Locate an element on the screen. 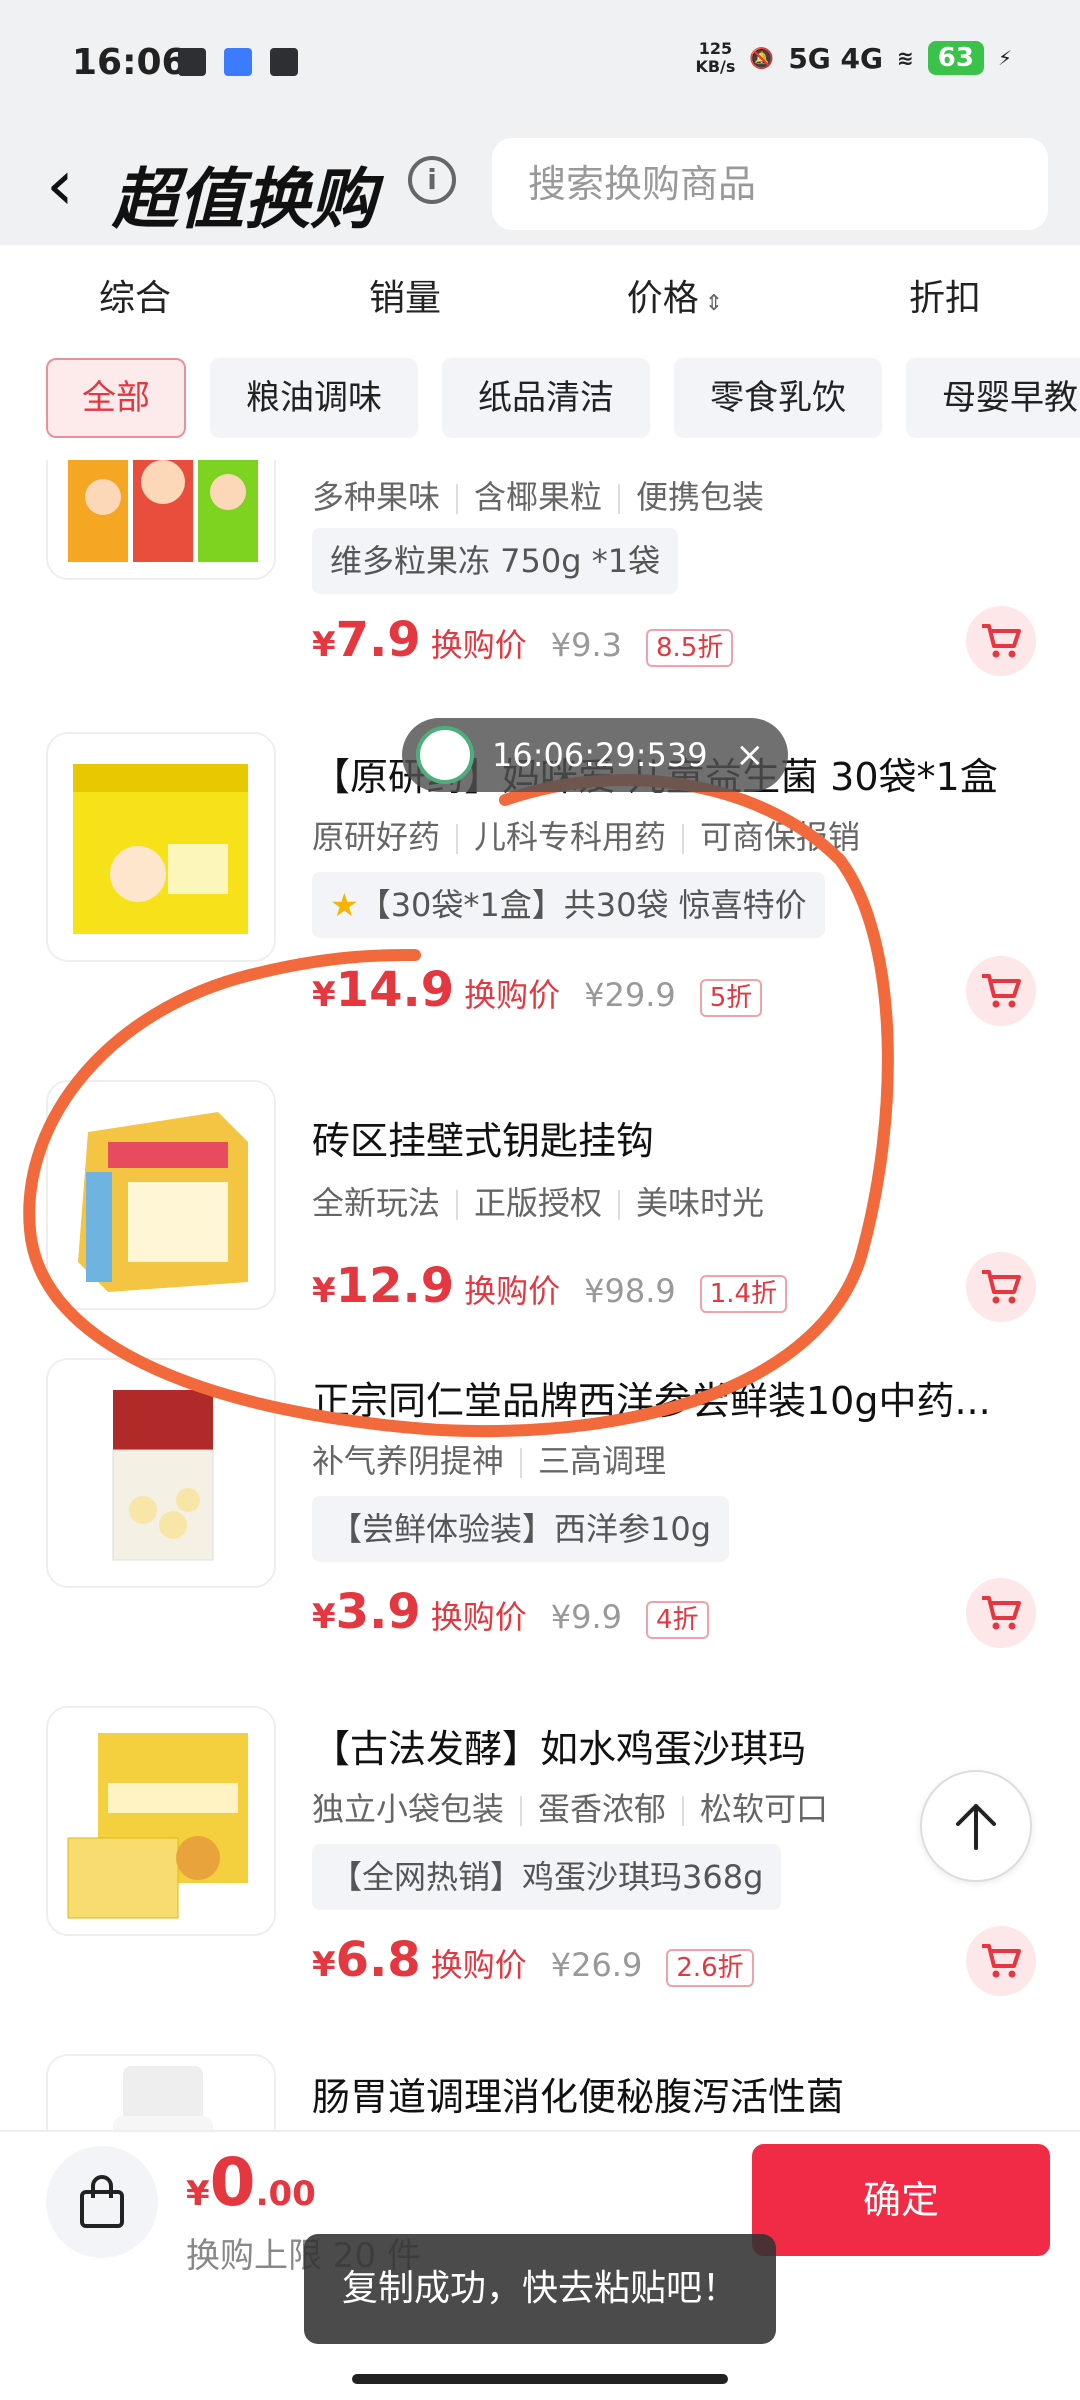 This screenshot has width=1080, height=2400. price-line: ¥12.9 换购价 ¥98.9 1.4折 is located at coordinates (550, 1286).